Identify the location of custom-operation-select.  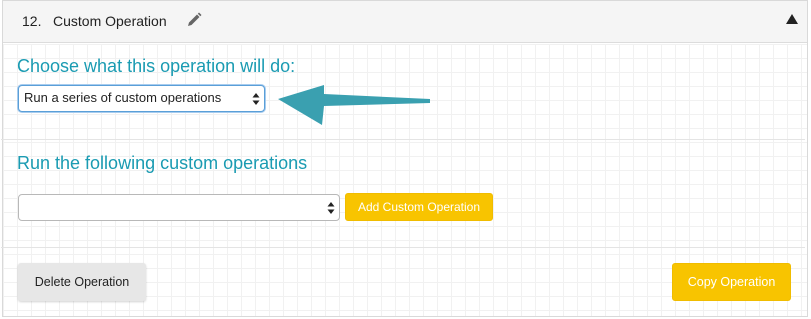
(179, 207).